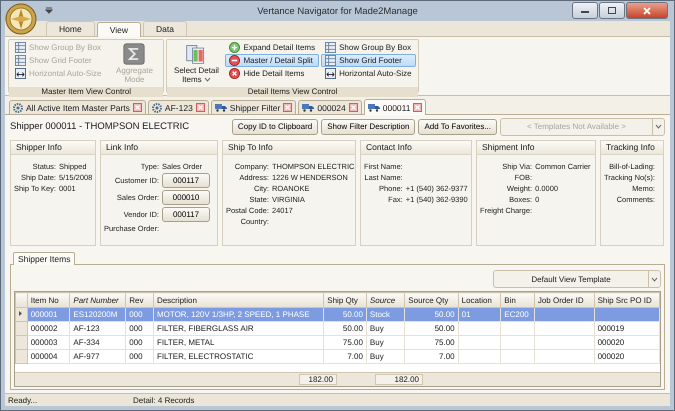  Describe the element at coordinates (70, 28) in the screenshot. I see `ribbon-tab: Home` at that location.